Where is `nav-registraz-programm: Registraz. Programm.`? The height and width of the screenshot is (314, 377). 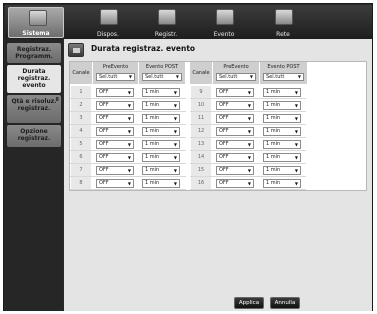 nav-registraz-programm: Registraz. Programm. is located at coordinates (34, 53).